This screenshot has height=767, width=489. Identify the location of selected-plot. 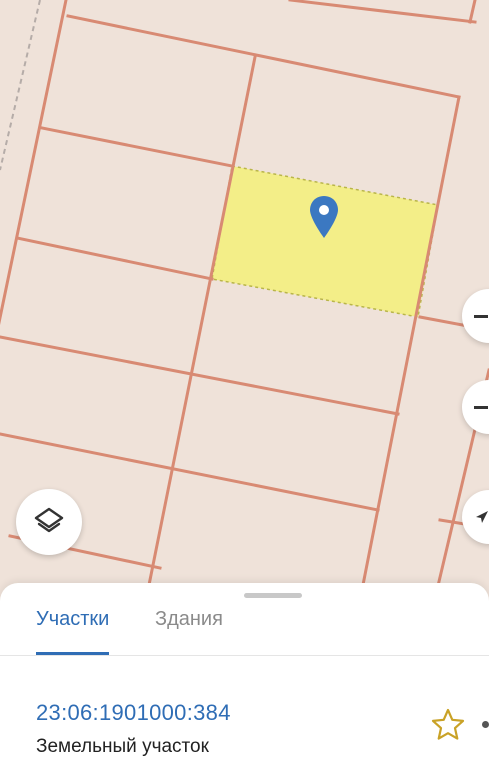
(325, 241).